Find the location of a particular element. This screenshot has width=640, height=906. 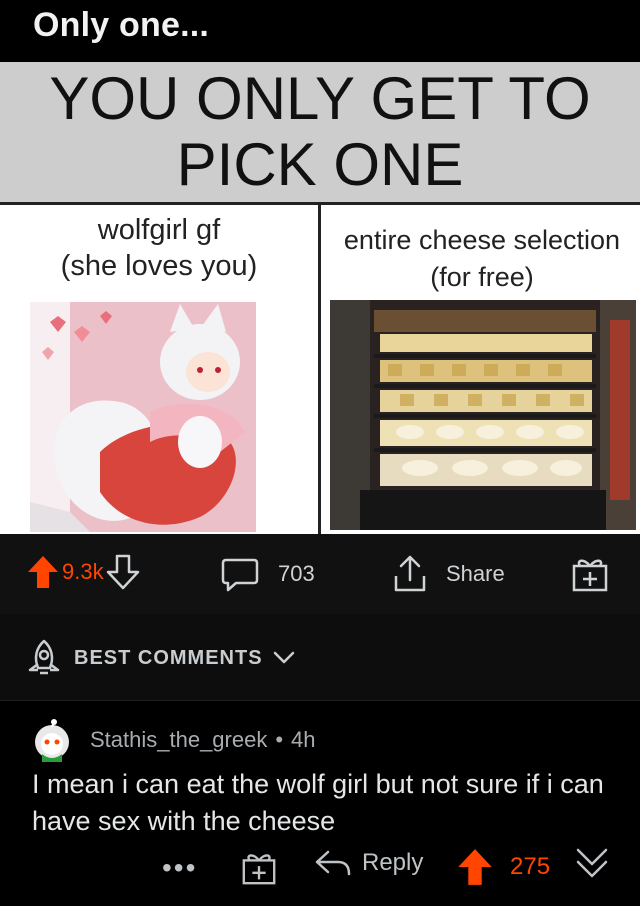

reply-button: Reply is located at coordinates (368, 863).